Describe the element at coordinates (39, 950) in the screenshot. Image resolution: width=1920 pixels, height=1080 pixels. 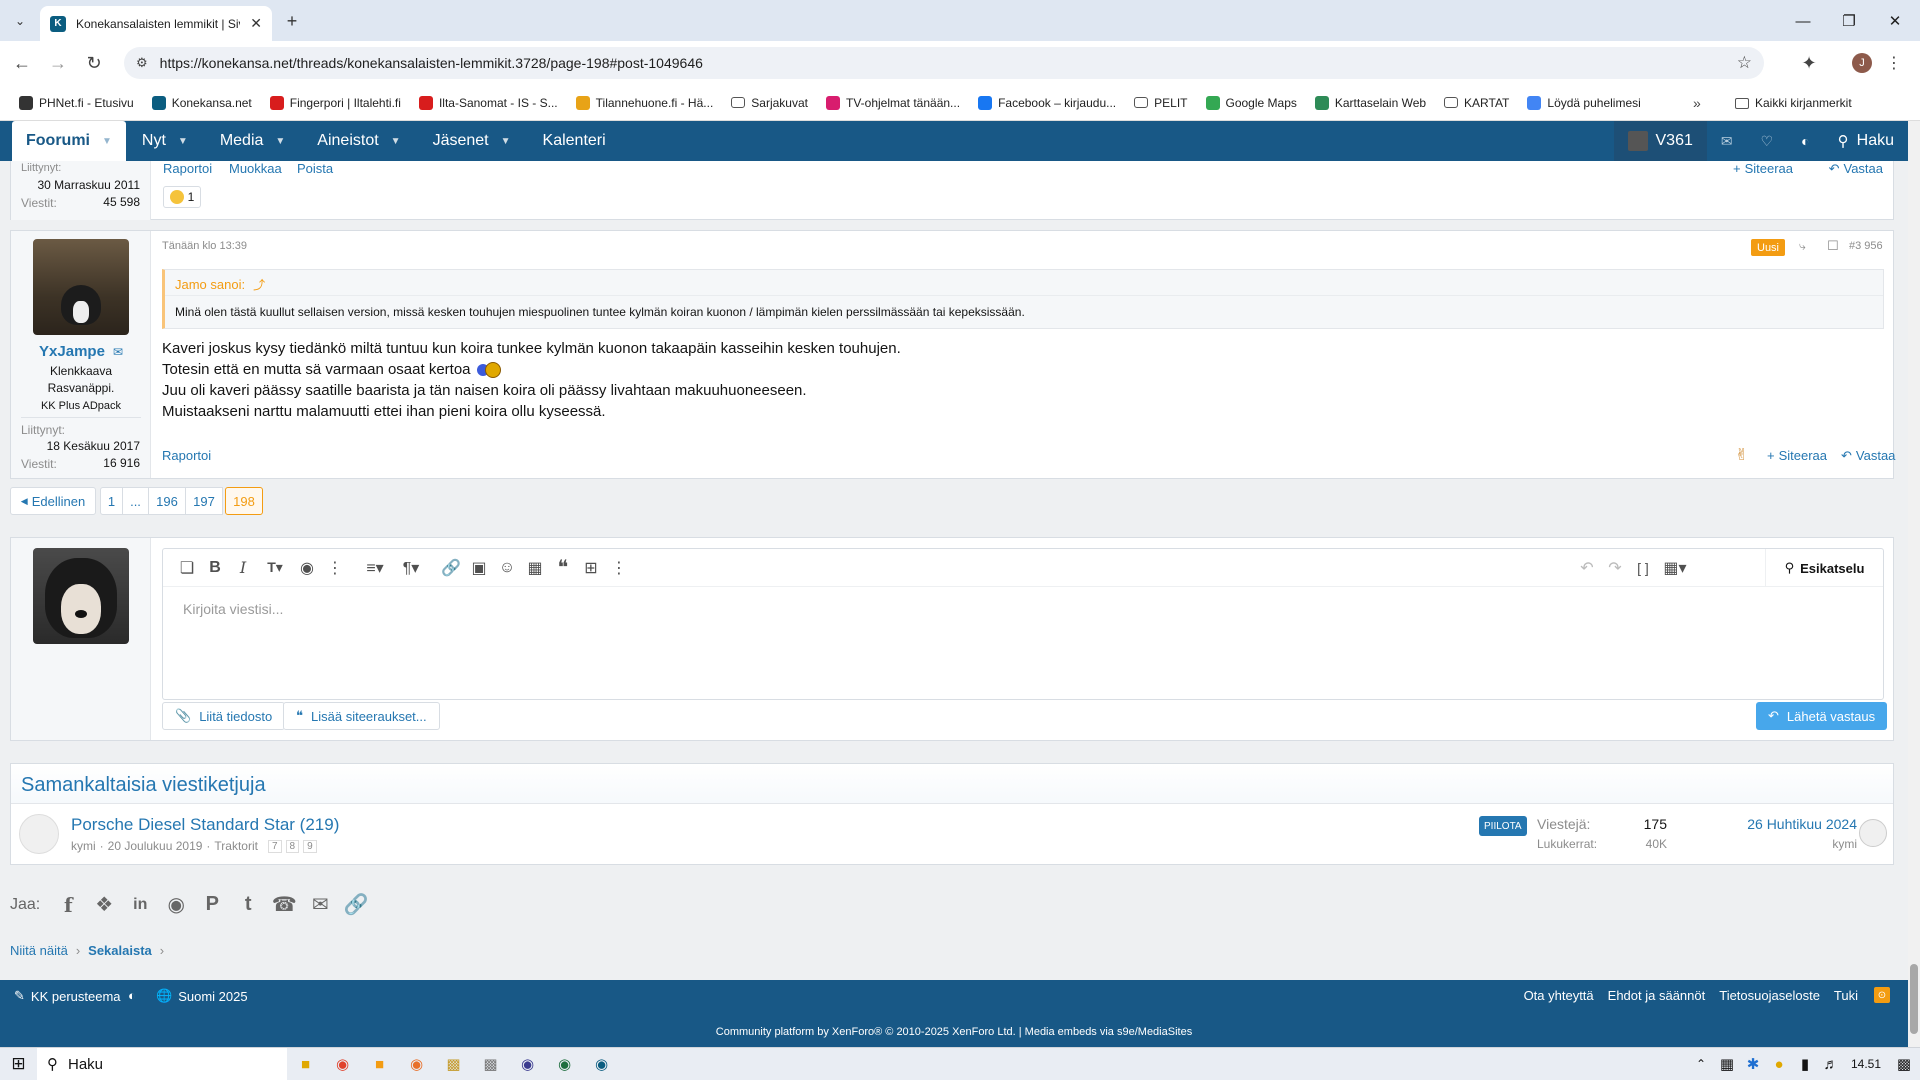
I see `breadcrumb-item: Niitä näitä` at that location.